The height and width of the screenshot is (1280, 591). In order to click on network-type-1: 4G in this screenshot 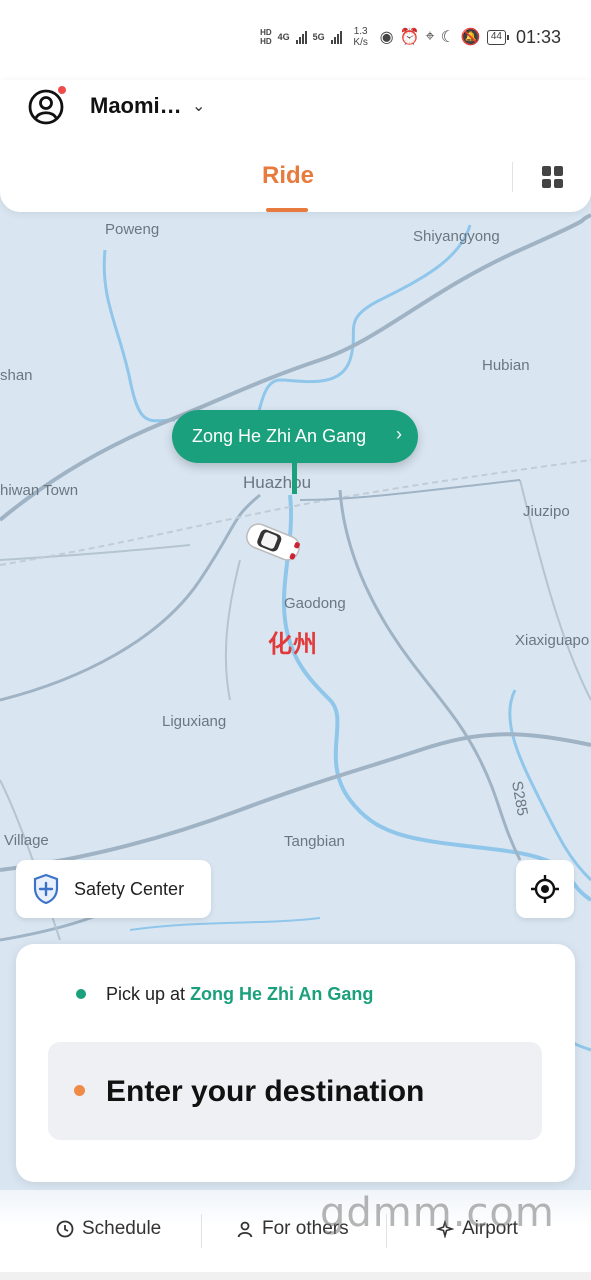, I will do `click(283, 37)`.